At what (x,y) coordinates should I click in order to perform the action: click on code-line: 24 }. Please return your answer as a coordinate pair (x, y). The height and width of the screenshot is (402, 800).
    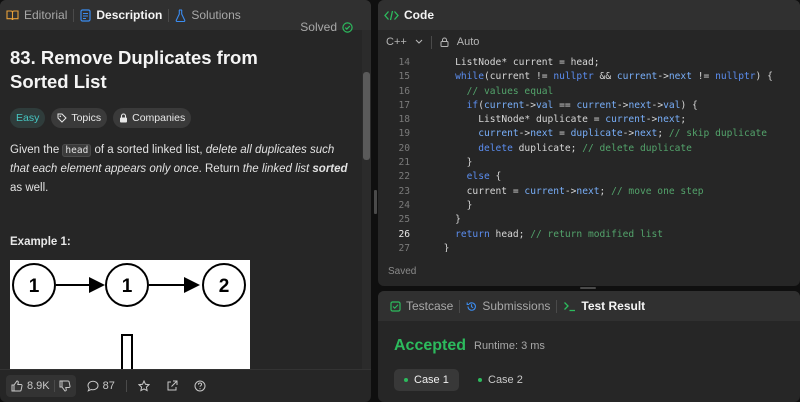
    Looking at the image, I should click on (589, 206).